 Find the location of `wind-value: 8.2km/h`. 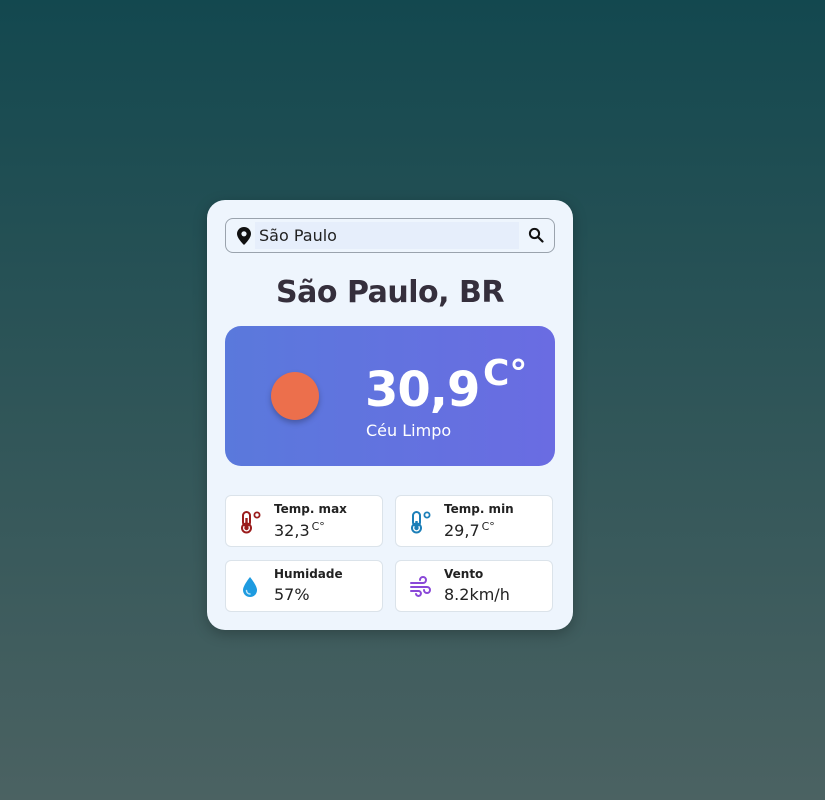

wind-value: 8.2km/h is located at coordinates (477, 594).